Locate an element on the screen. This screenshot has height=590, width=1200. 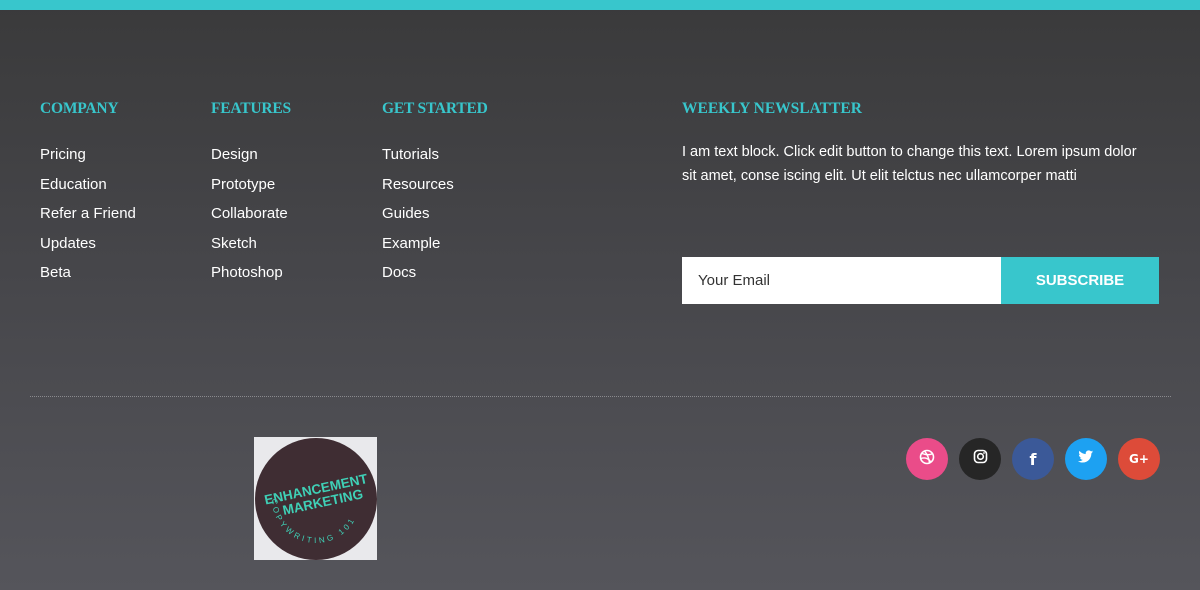
social-dribbble-button is located at coordinates (927, 459).